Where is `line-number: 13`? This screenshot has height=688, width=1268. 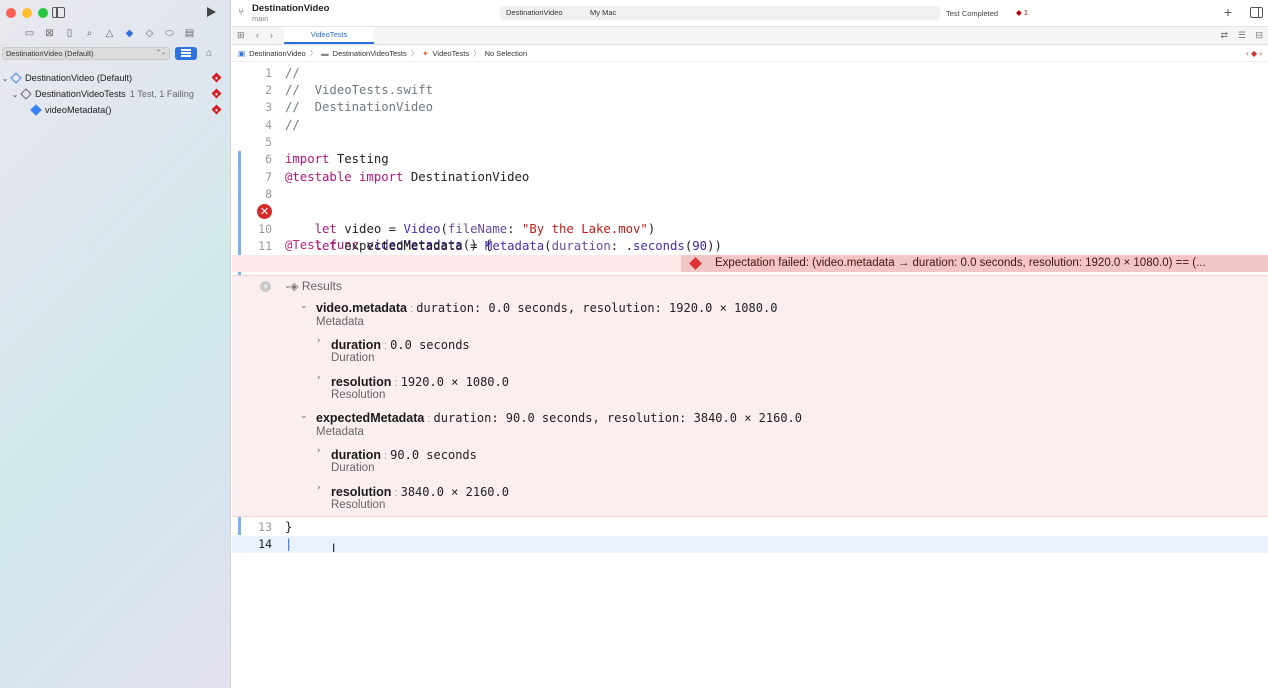 line-number: 13 is located at coordinates (265, 527).